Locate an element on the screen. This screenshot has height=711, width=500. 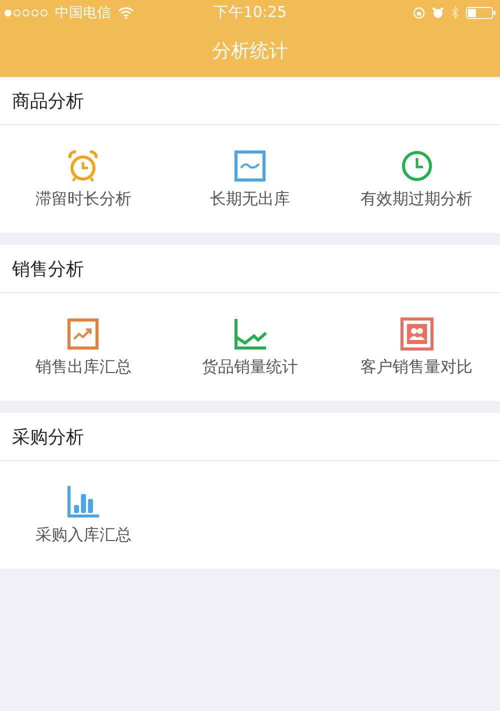
section-title: 销售分析 is located at coordinates (48, 269).